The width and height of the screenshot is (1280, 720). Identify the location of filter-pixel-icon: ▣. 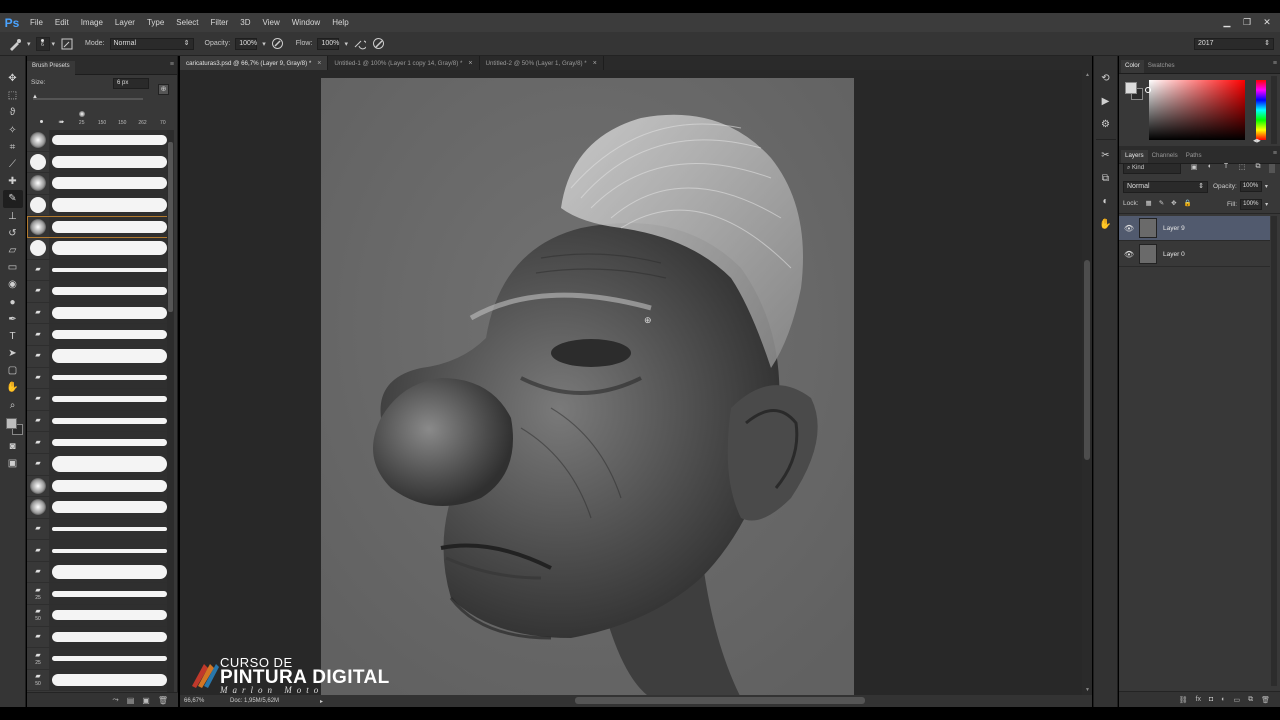
(1194, 167).